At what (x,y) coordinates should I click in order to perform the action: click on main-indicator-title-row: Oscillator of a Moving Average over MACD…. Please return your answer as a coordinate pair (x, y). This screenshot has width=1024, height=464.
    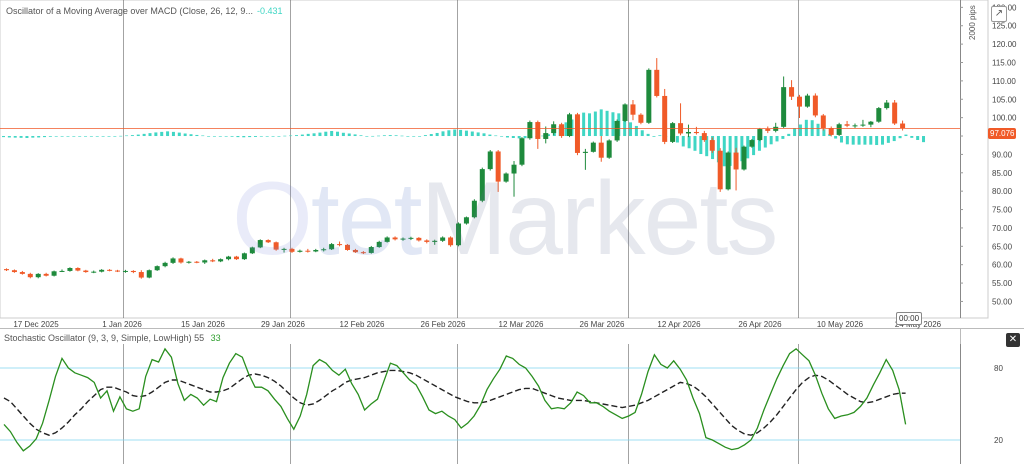
    Looking at the image, I should click on (144, 11).